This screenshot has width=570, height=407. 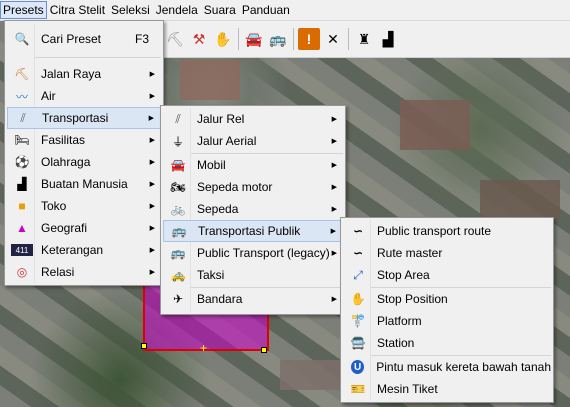 What do you see at coordinates (358, 253) in the screenshot?
I see `route-master-icon: ∽` at bounding box center [358, 253].